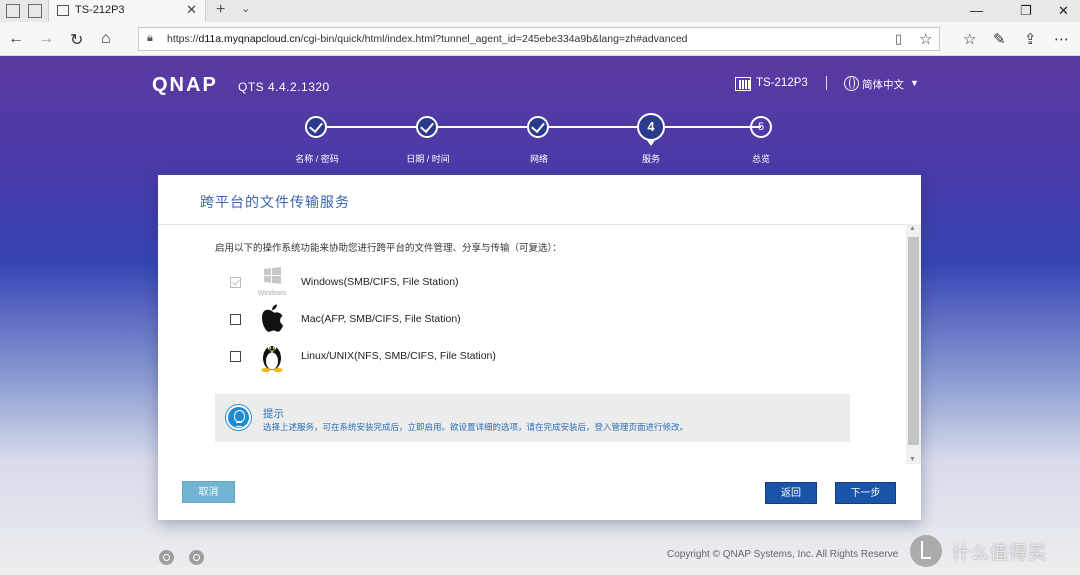  I want to click on step-2-check-icon, so click(427, 127).